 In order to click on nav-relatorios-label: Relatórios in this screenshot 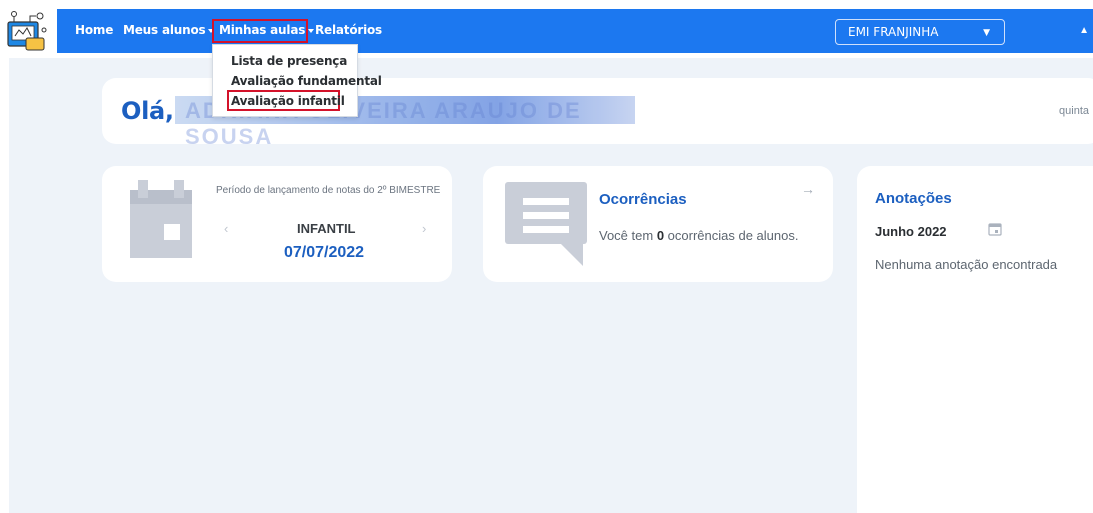, I will do `click(348, 30)`.